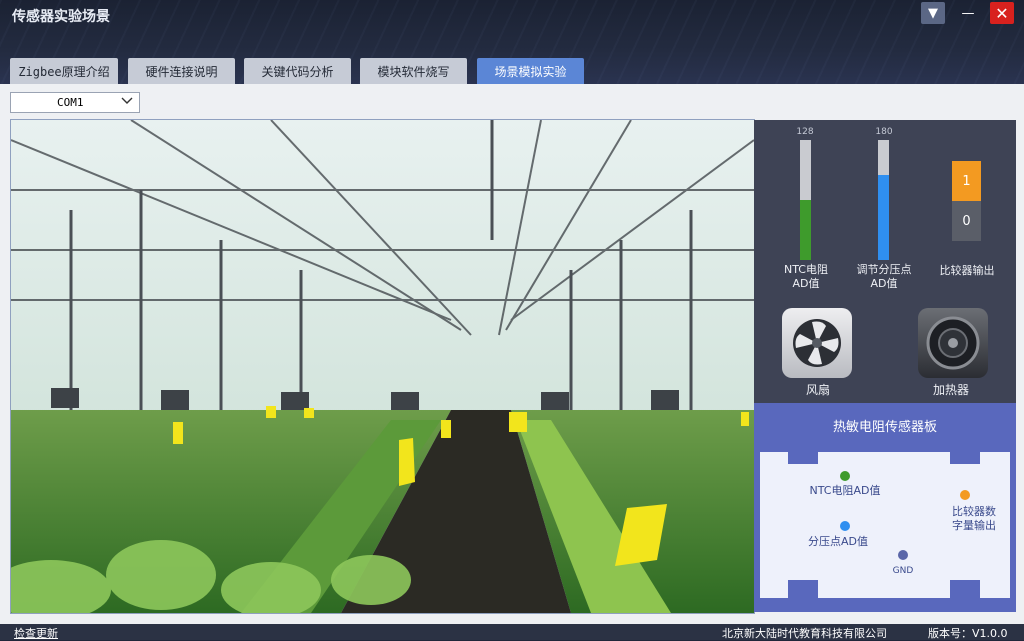 The width and height of the screenshot is (1024, 641). I want to click on divider-ad-value: 180, so click(884, 132).